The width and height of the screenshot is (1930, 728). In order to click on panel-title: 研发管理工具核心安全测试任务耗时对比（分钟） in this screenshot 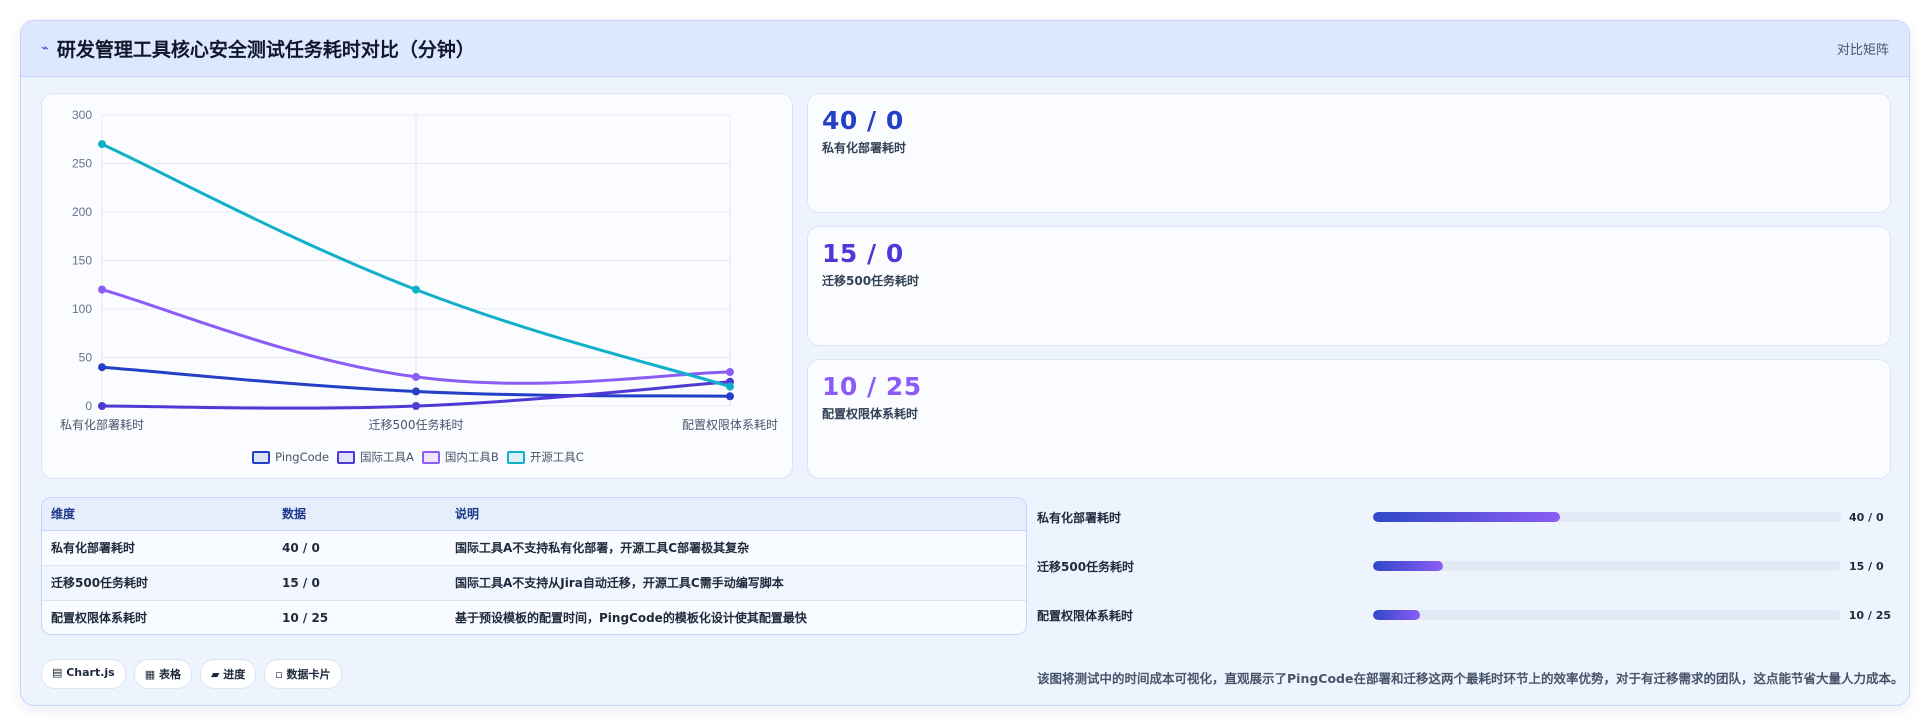, I will do `click(265, 50)`.